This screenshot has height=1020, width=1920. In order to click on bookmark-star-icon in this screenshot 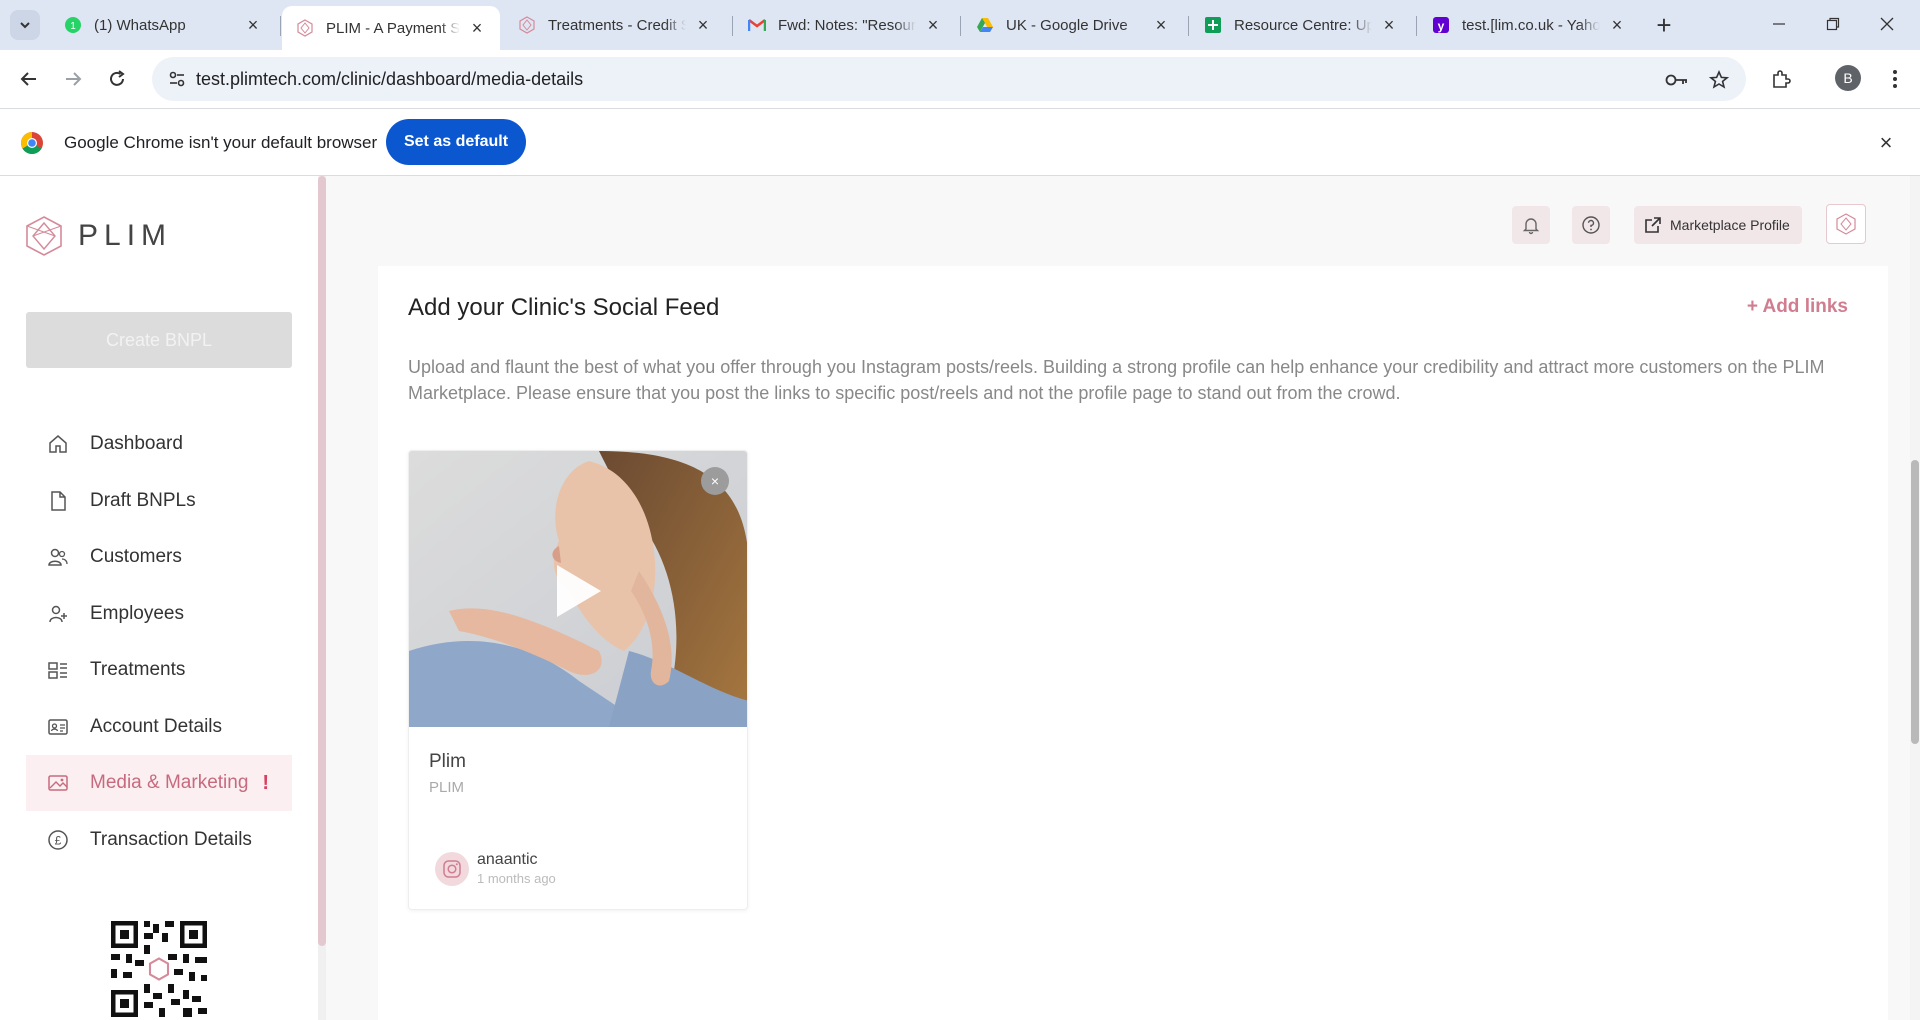, I will do `click(1719, 80)`.